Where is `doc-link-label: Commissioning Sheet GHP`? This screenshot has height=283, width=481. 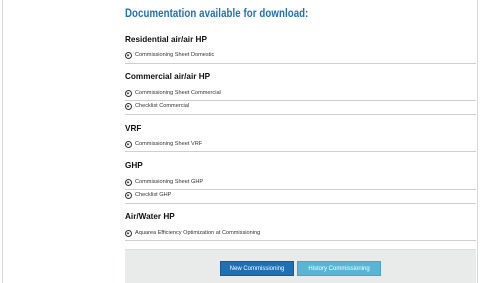
doc-link-label: Commissioning Sheet GHP is located at coordinates (169, 182).